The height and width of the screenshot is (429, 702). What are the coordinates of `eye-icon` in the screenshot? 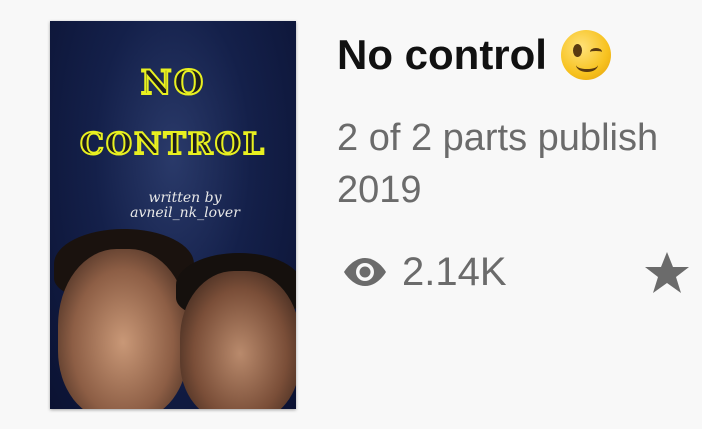 It's located at (365, 272).